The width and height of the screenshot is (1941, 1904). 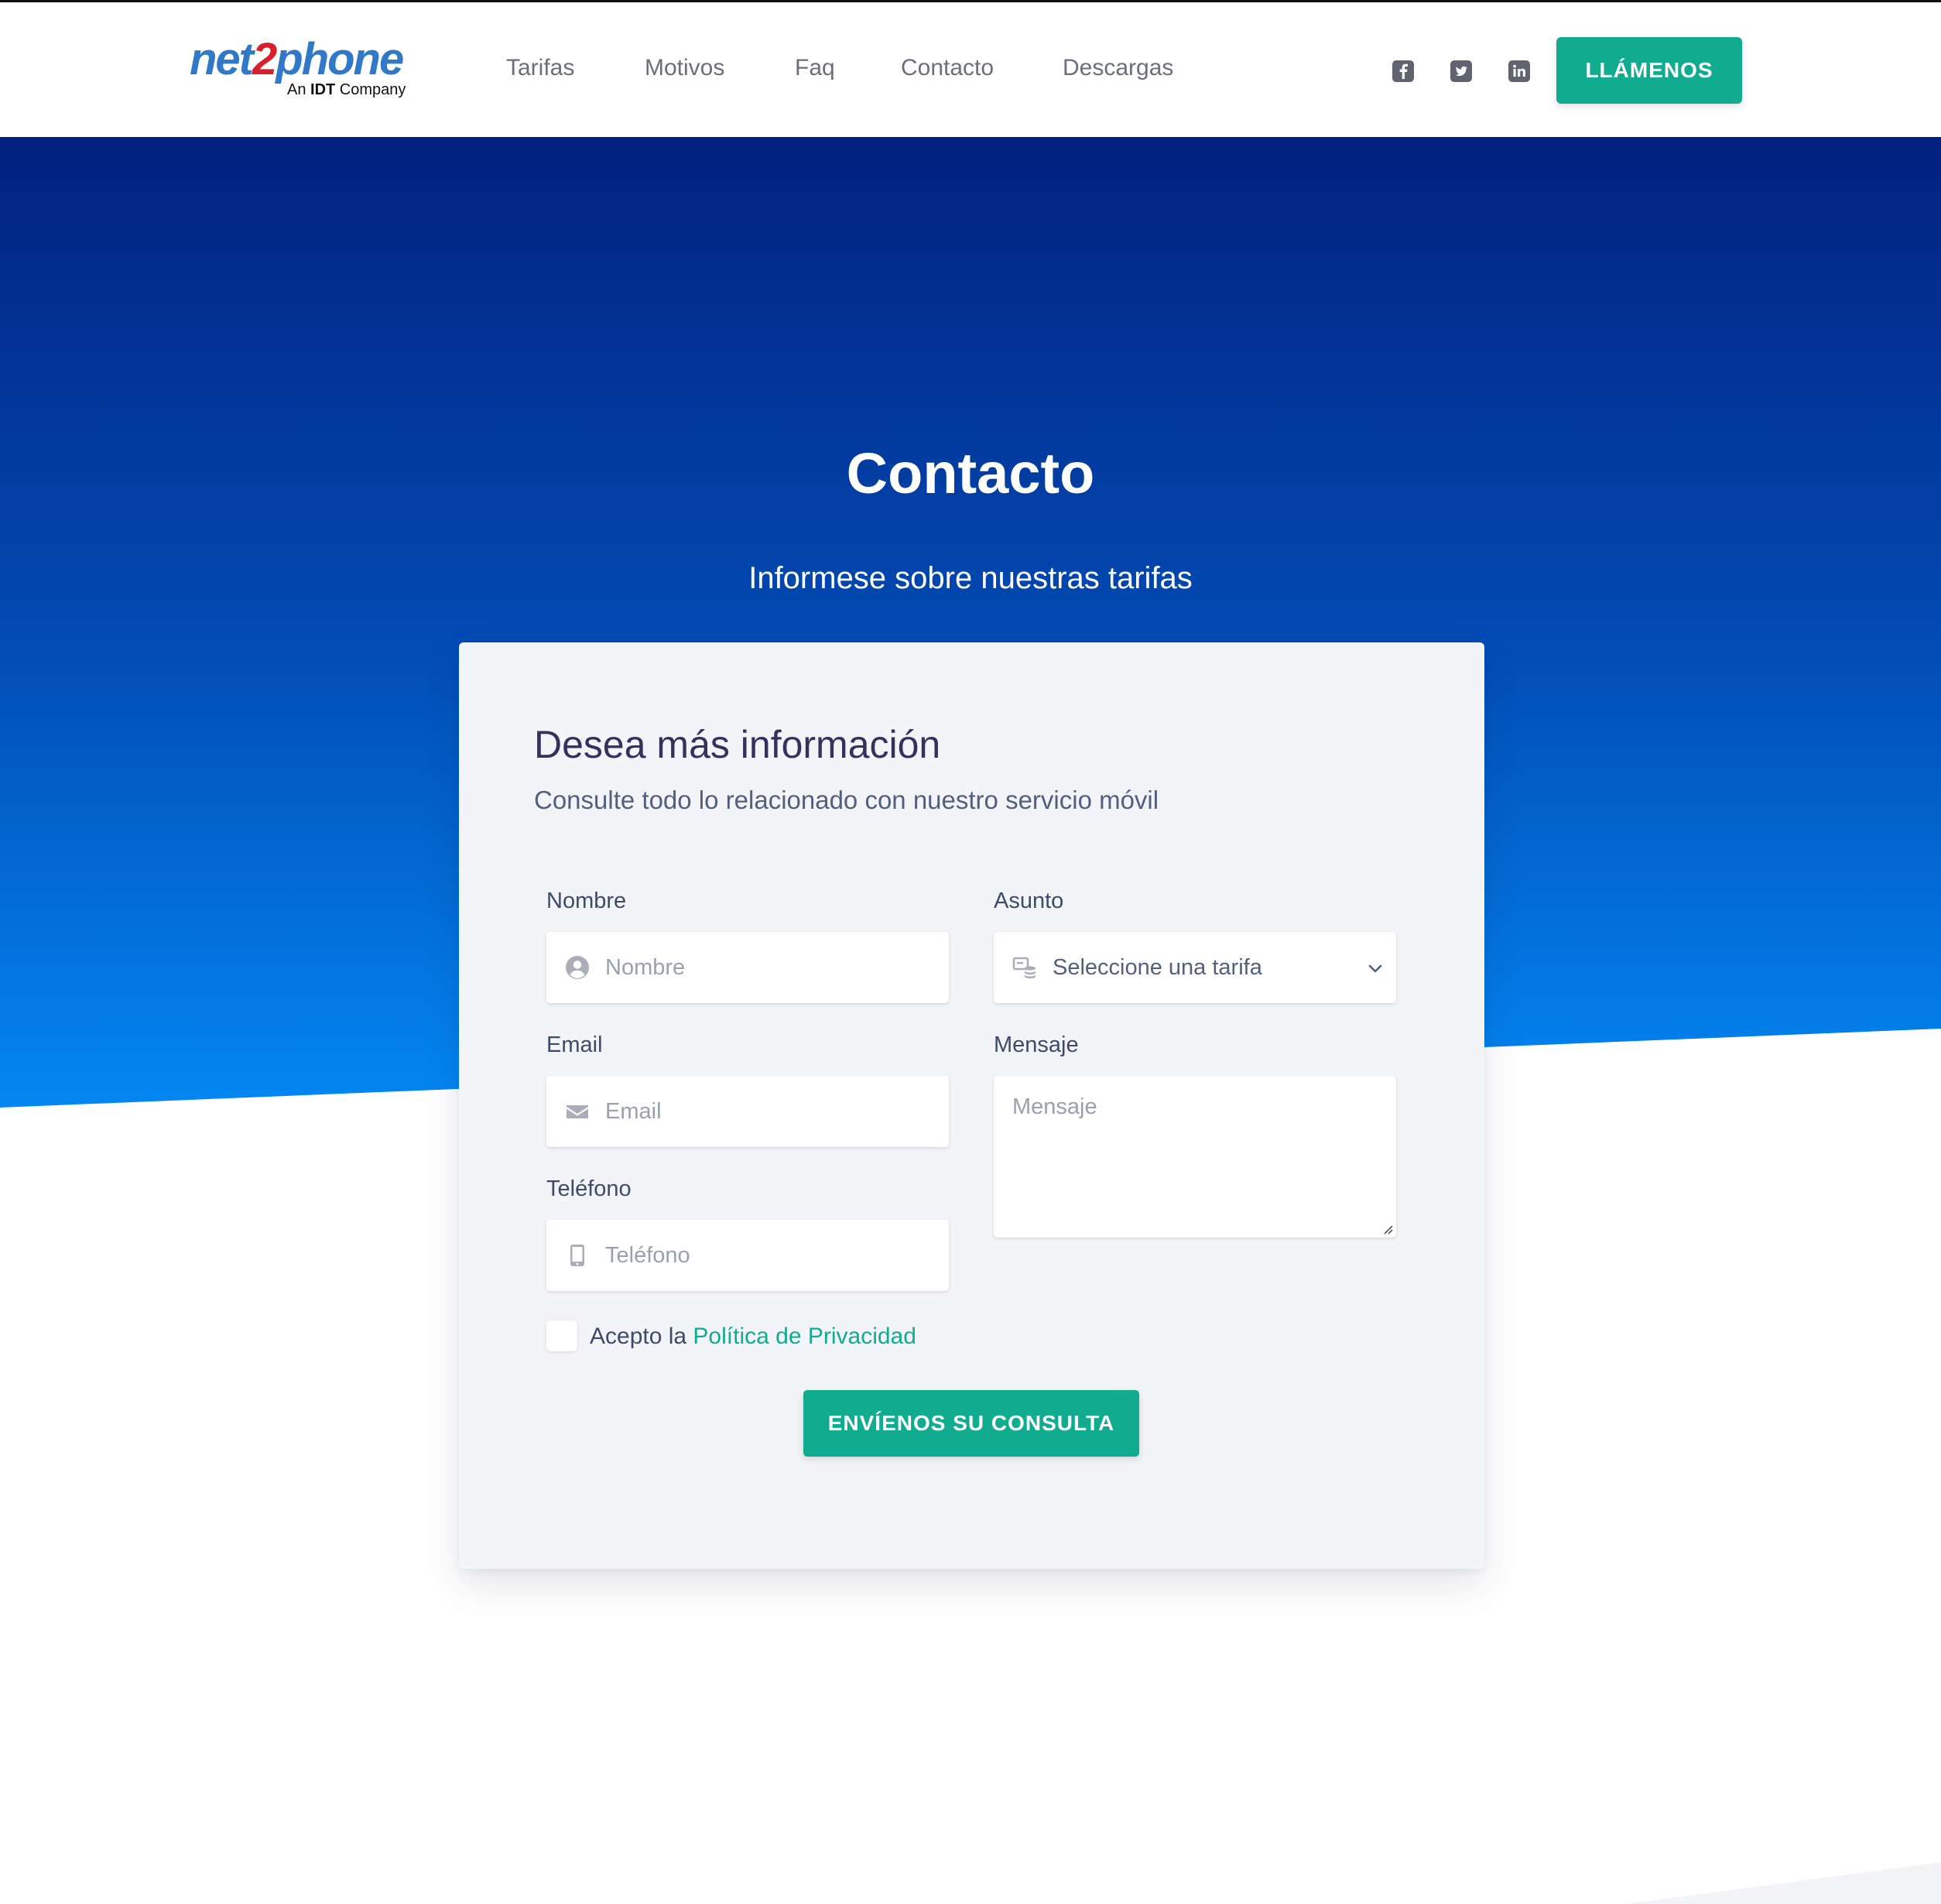 I want to click on logo: net2phone An IDT Company, so click(x=298, y=68).